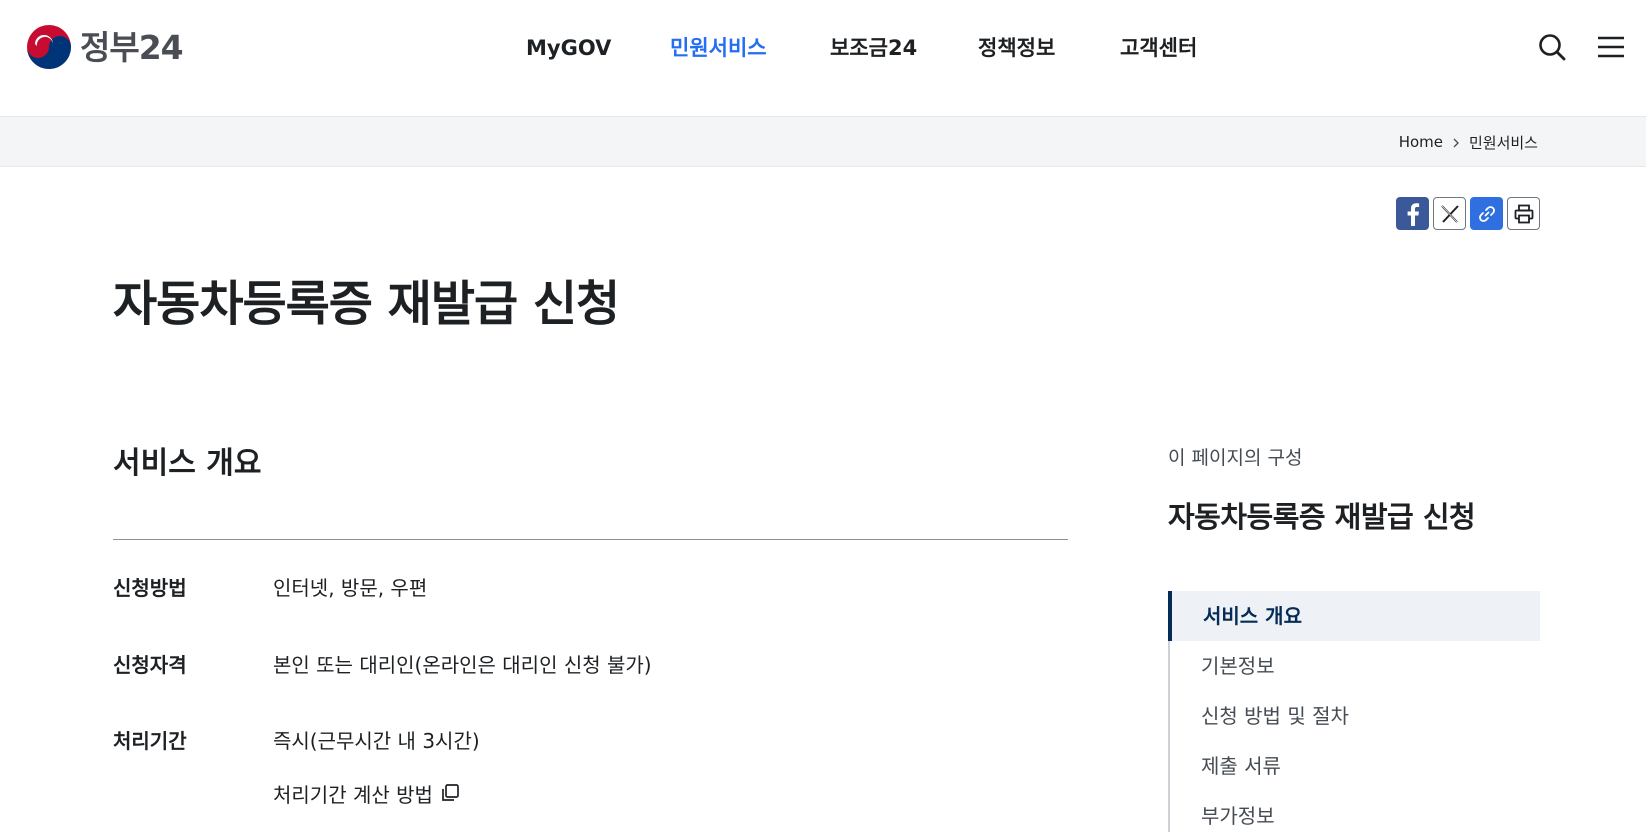 This screenshot has width=1646, height=832. Describe the element at coordinates (873, 48) in the screenshot. I see `nav-item-subsidy24: 보조금24` at that location.